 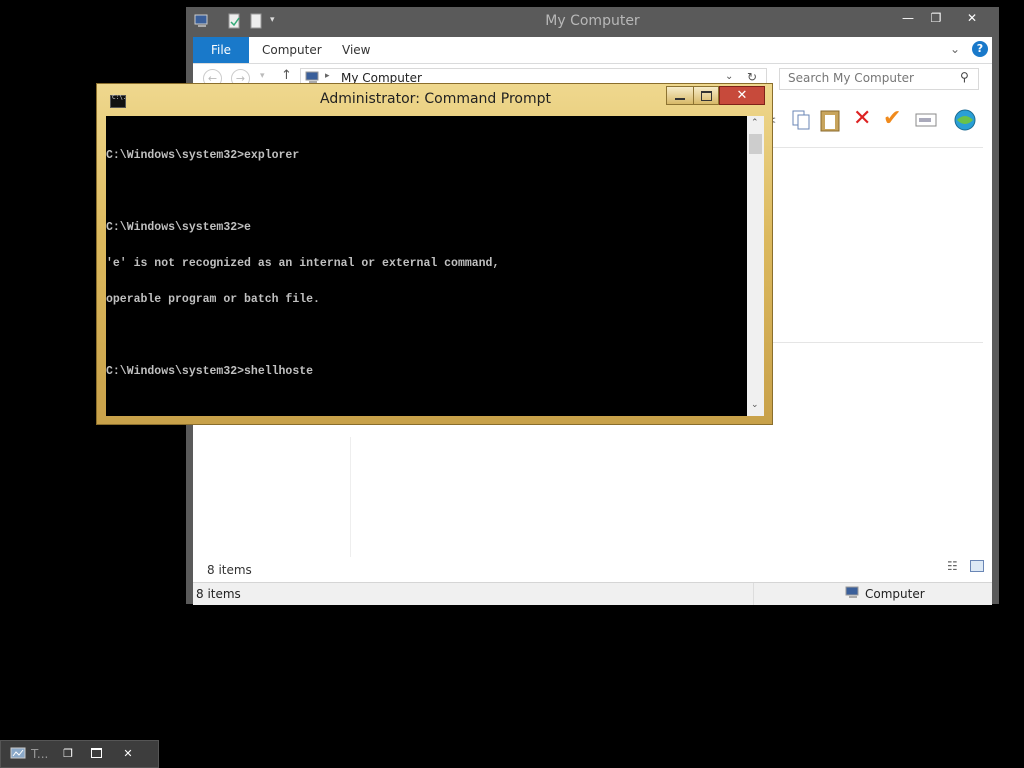 What do you see at coordinates (327, 76) in the screenshot?
I see `breadcrumb-chevron-icon: ▸` at bounding box center [327, 76].